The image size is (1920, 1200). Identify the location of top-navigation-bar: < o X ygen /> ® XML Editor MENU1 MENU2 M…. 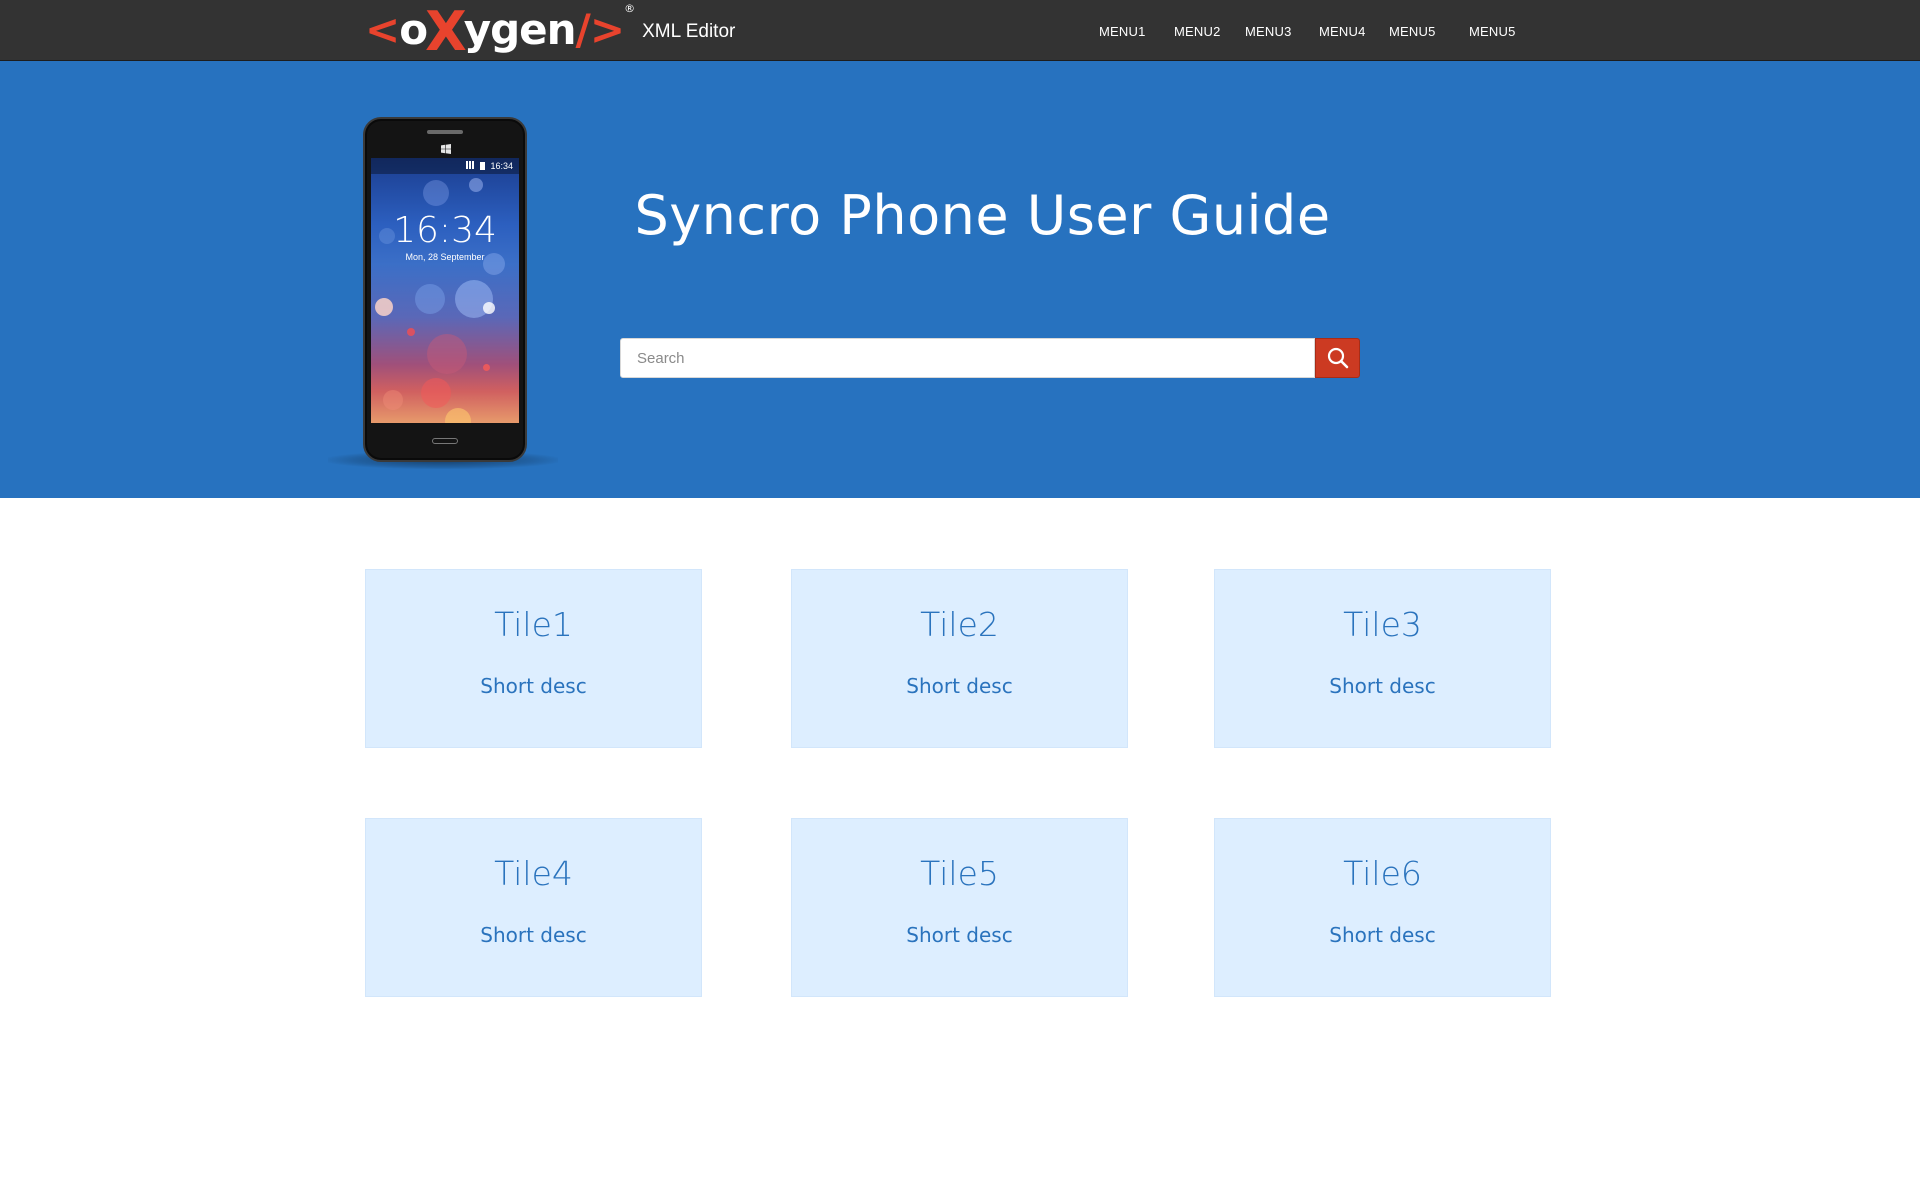
(960, 30).